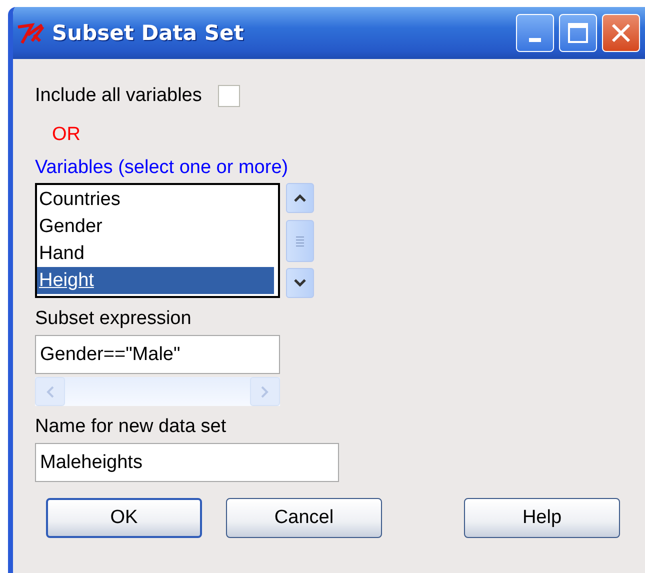 This screenshot has width=645, height=573. I want to click on dialog-button: Help, so click(542, 518).